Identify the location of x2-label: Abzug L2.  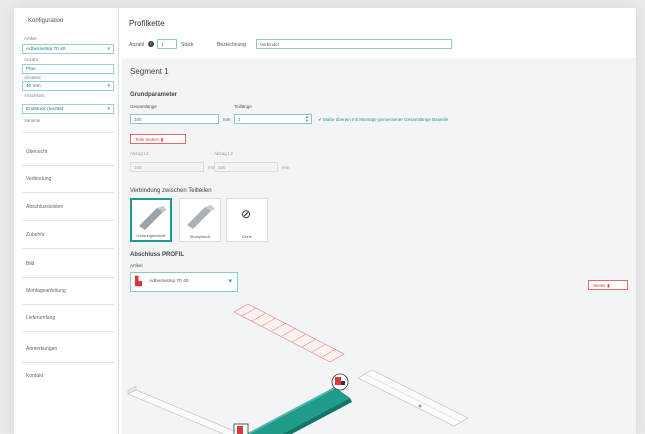
(224, 153).